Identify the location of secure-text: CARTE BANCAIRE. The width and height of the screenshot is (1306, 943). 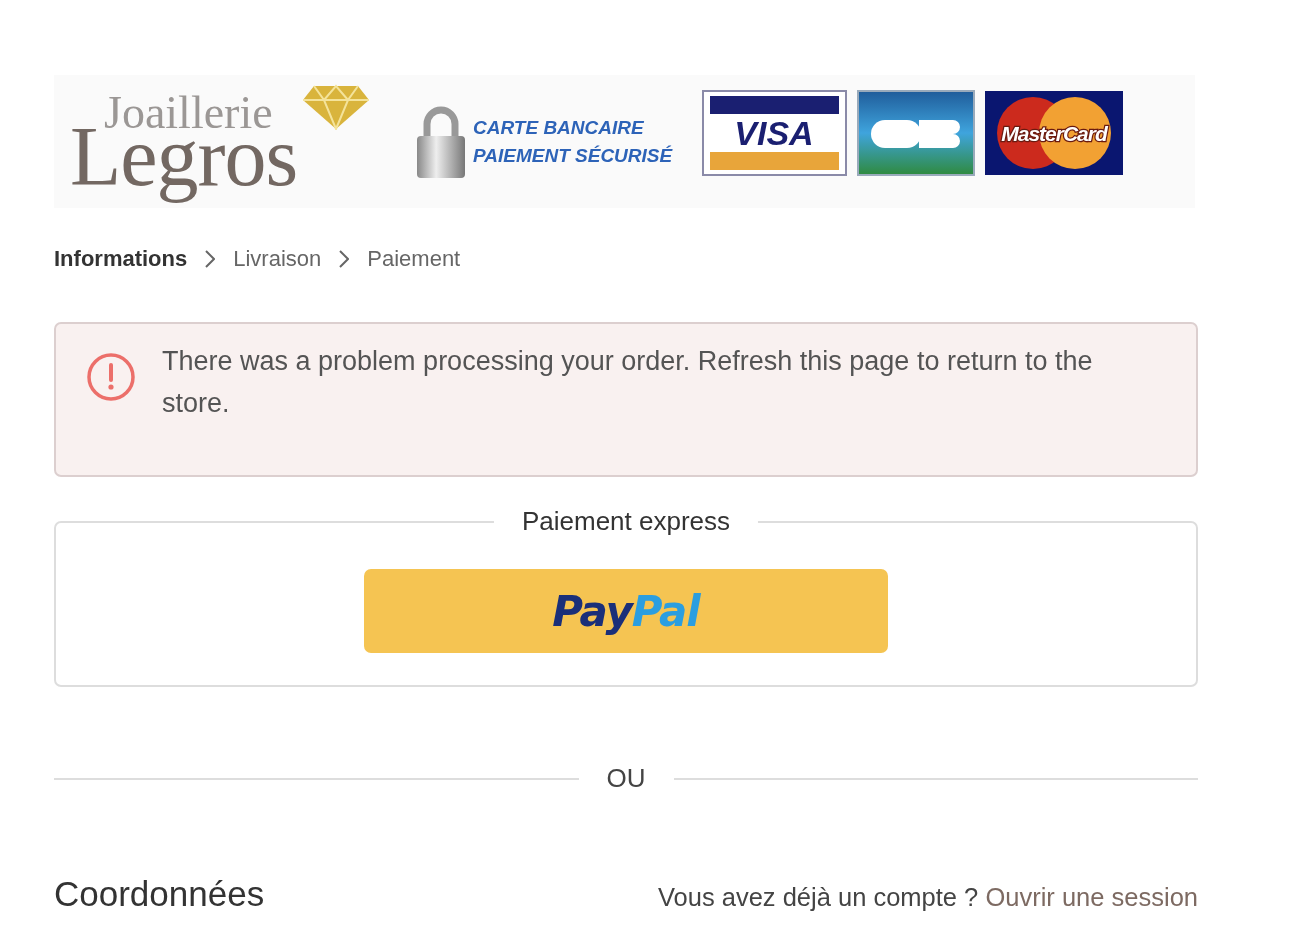
(559, 127).